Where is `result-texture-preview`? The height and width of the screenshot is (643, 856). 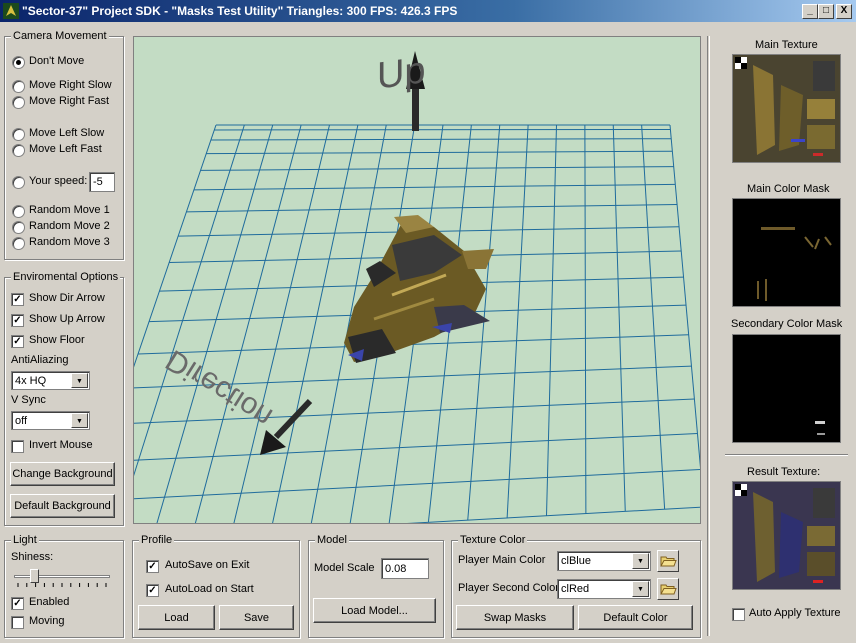 result-texture-preview is located at coordinates (786, 535).